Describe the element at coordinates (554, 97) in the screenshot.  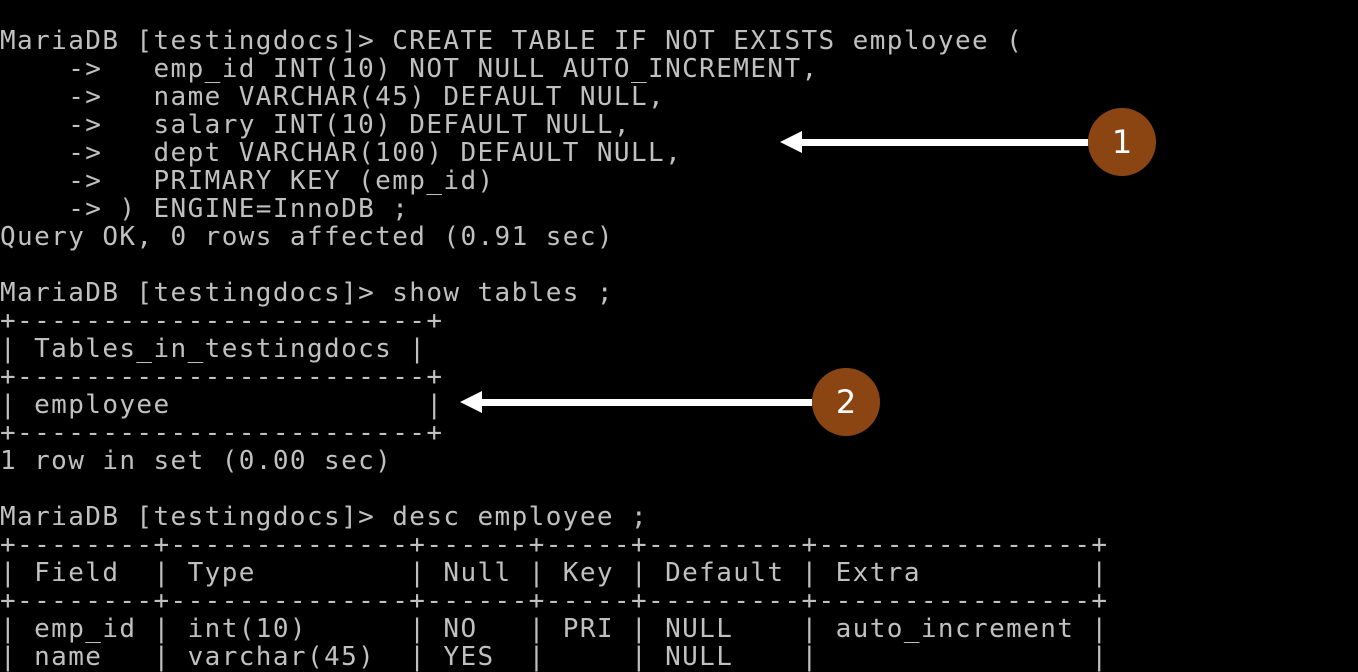
I see `terminal-line: -> name VARCHAR(45) DEFAULT NULL,` at that location.